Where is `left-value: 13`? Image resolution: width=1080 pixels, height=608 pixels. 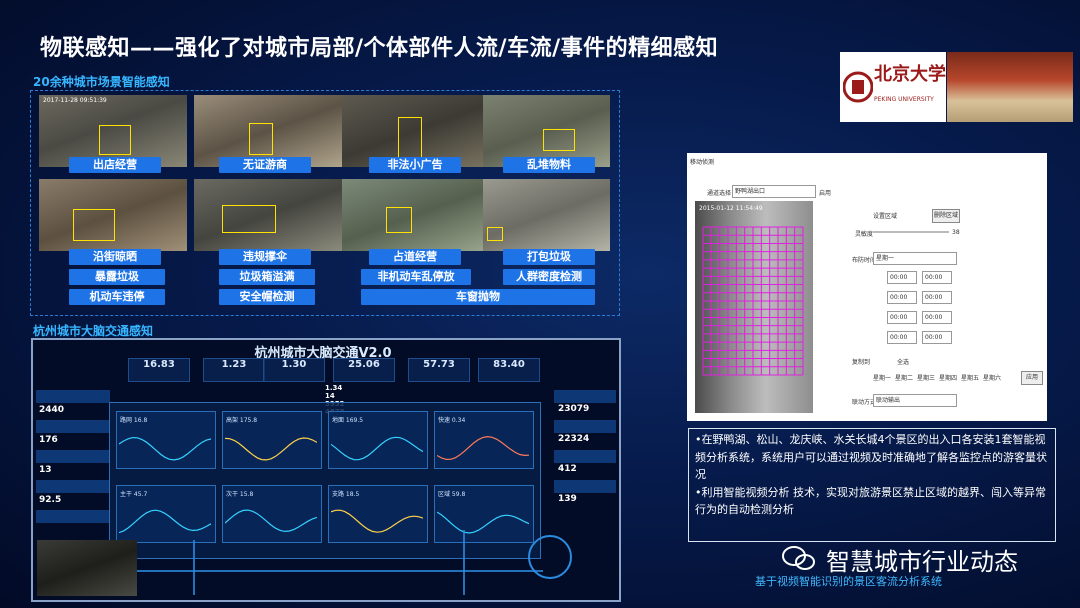 left-value: 13 is located at coordinates (45, 470).